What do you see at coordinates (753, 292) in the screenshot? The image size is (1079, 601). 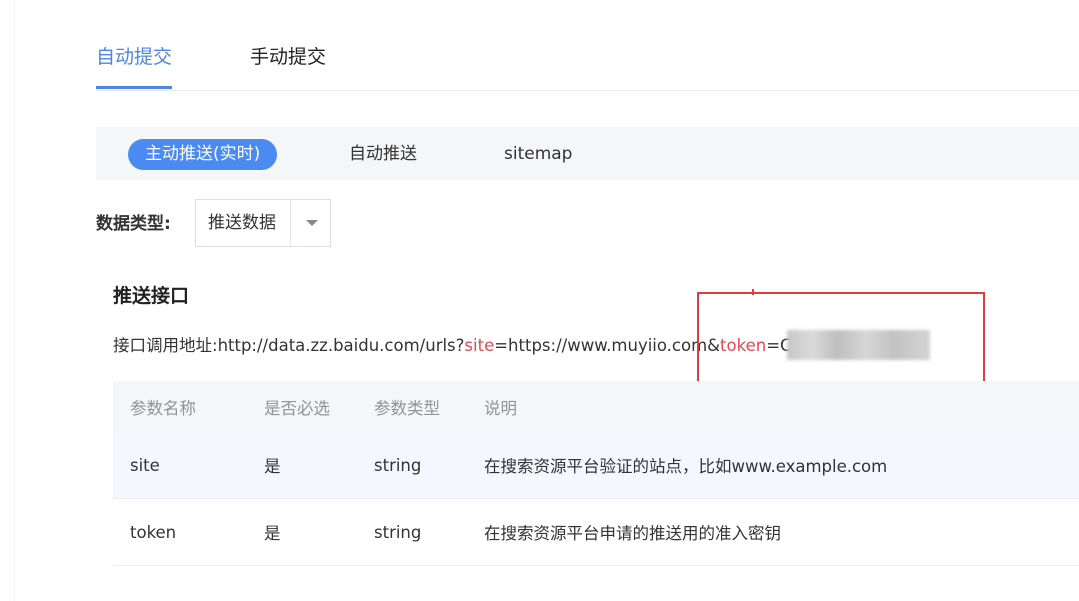 I see `highlight-marker` at bounding box center [753, 292].